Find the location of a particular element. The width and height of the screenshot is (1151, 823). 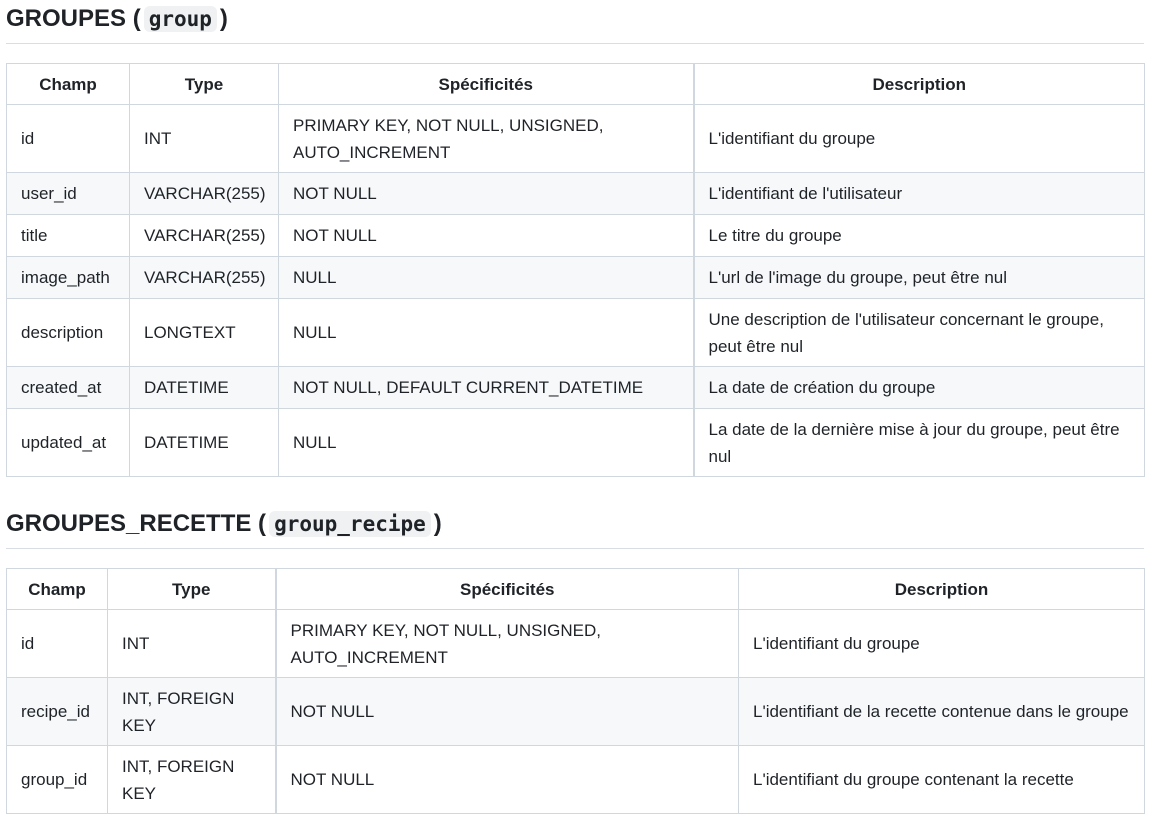

field-cell: group_id is located at coordinates (57, 779).